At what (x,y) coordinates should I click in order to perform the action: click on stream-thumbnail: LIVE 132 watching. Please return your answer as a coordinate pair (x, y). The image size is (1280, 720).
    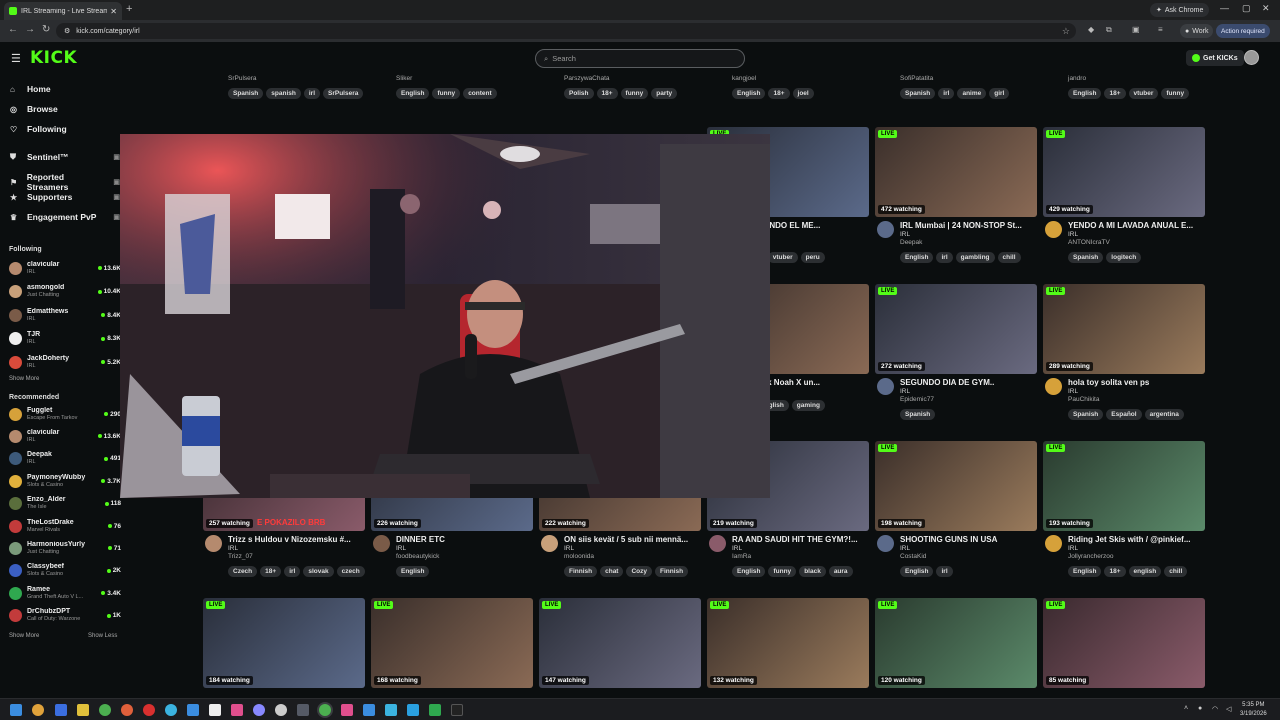
    Looking at the image, I should click on (788, 643).